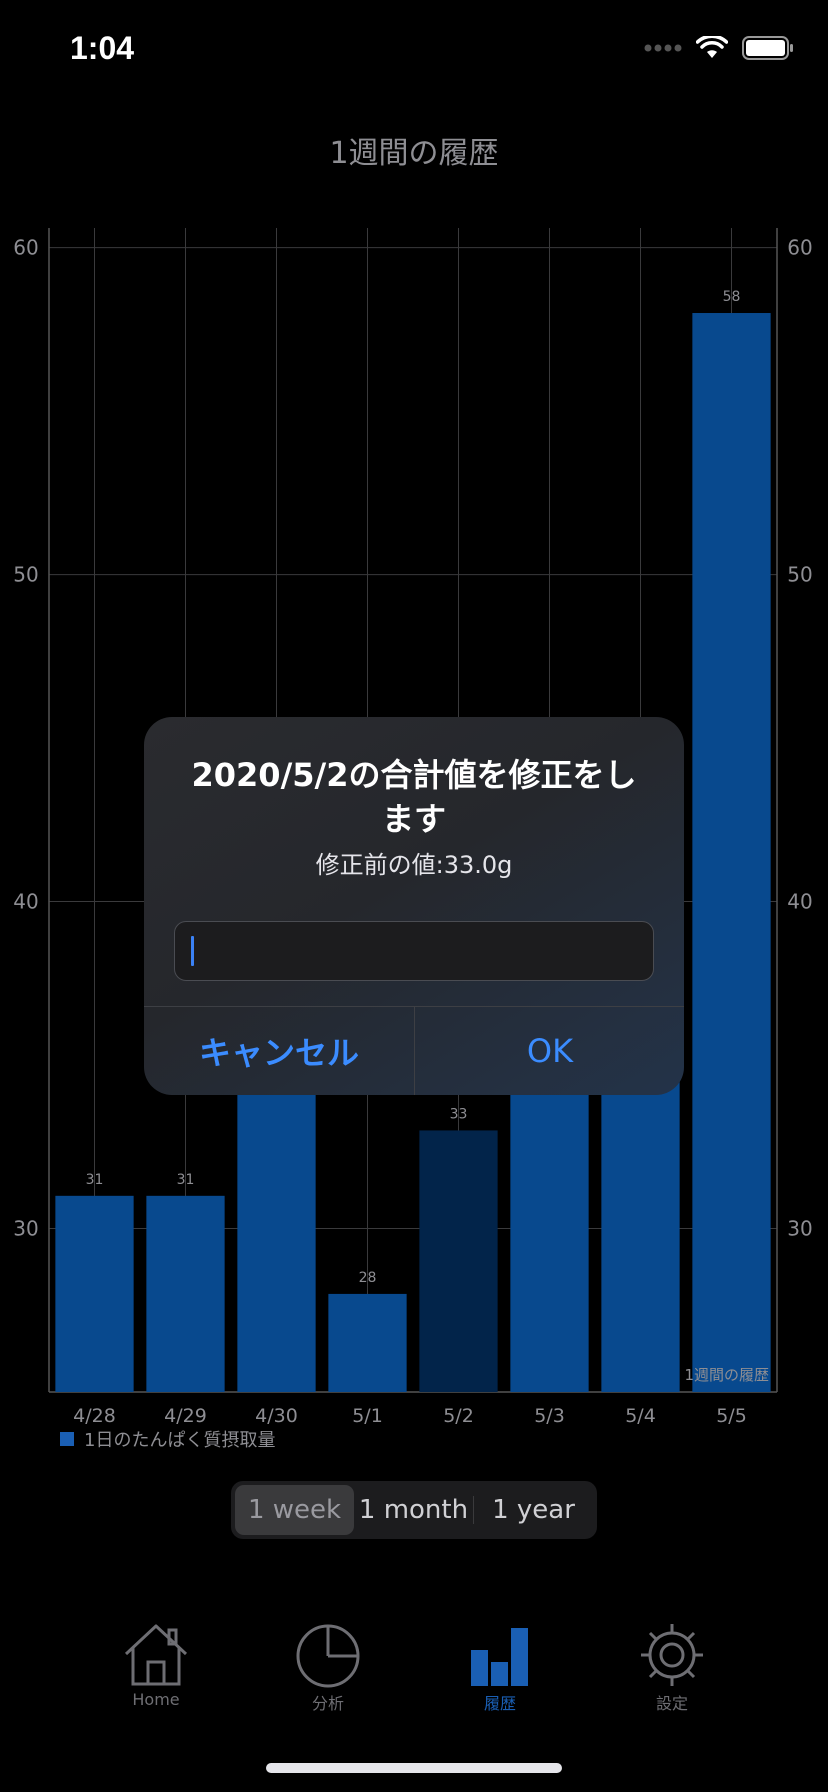 This screenshot has width=828, height=1792. I want to click on ok-button: OK, so click(549, 1051).